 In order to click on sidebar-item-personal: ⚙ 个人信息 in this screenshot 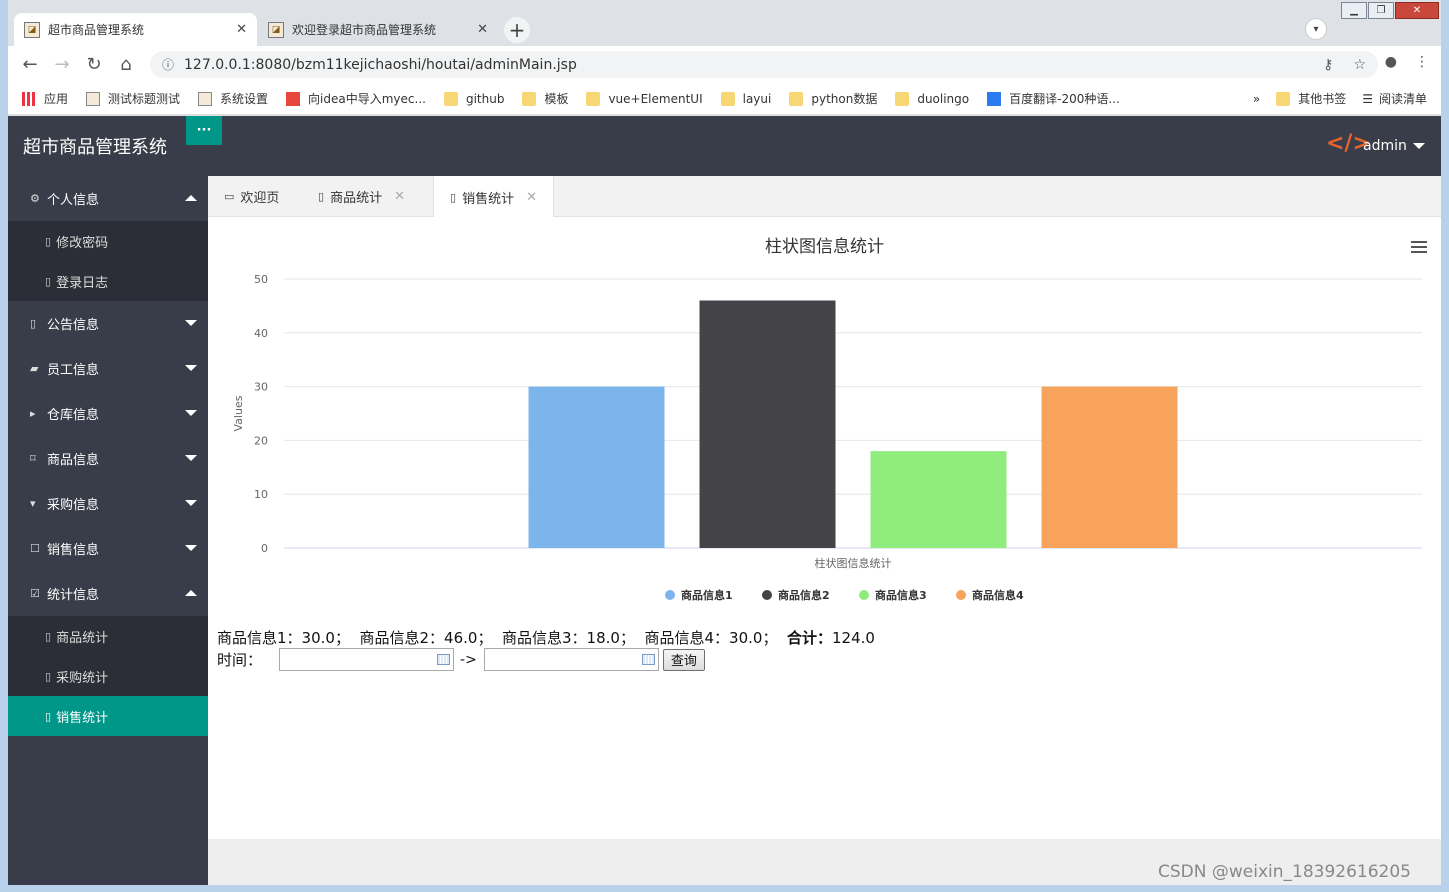, I will do `click(108, 198)`.